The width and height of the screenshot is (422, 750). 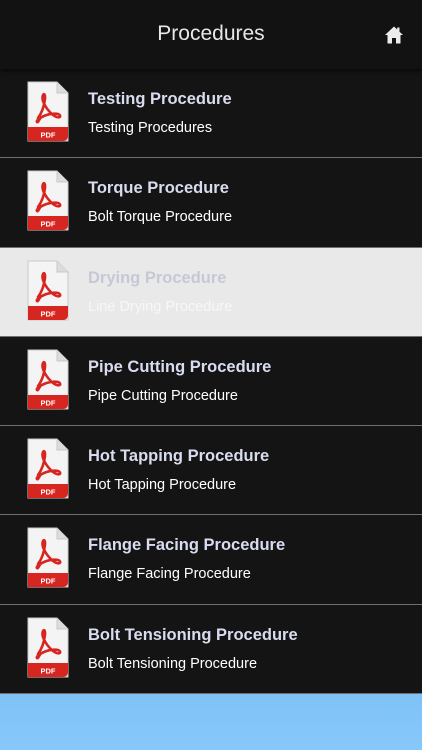 What do you see at coordinates (158, 188) in the screenshot?
I see `item-title: Torque Procedure` at bounding box center [158, 188].